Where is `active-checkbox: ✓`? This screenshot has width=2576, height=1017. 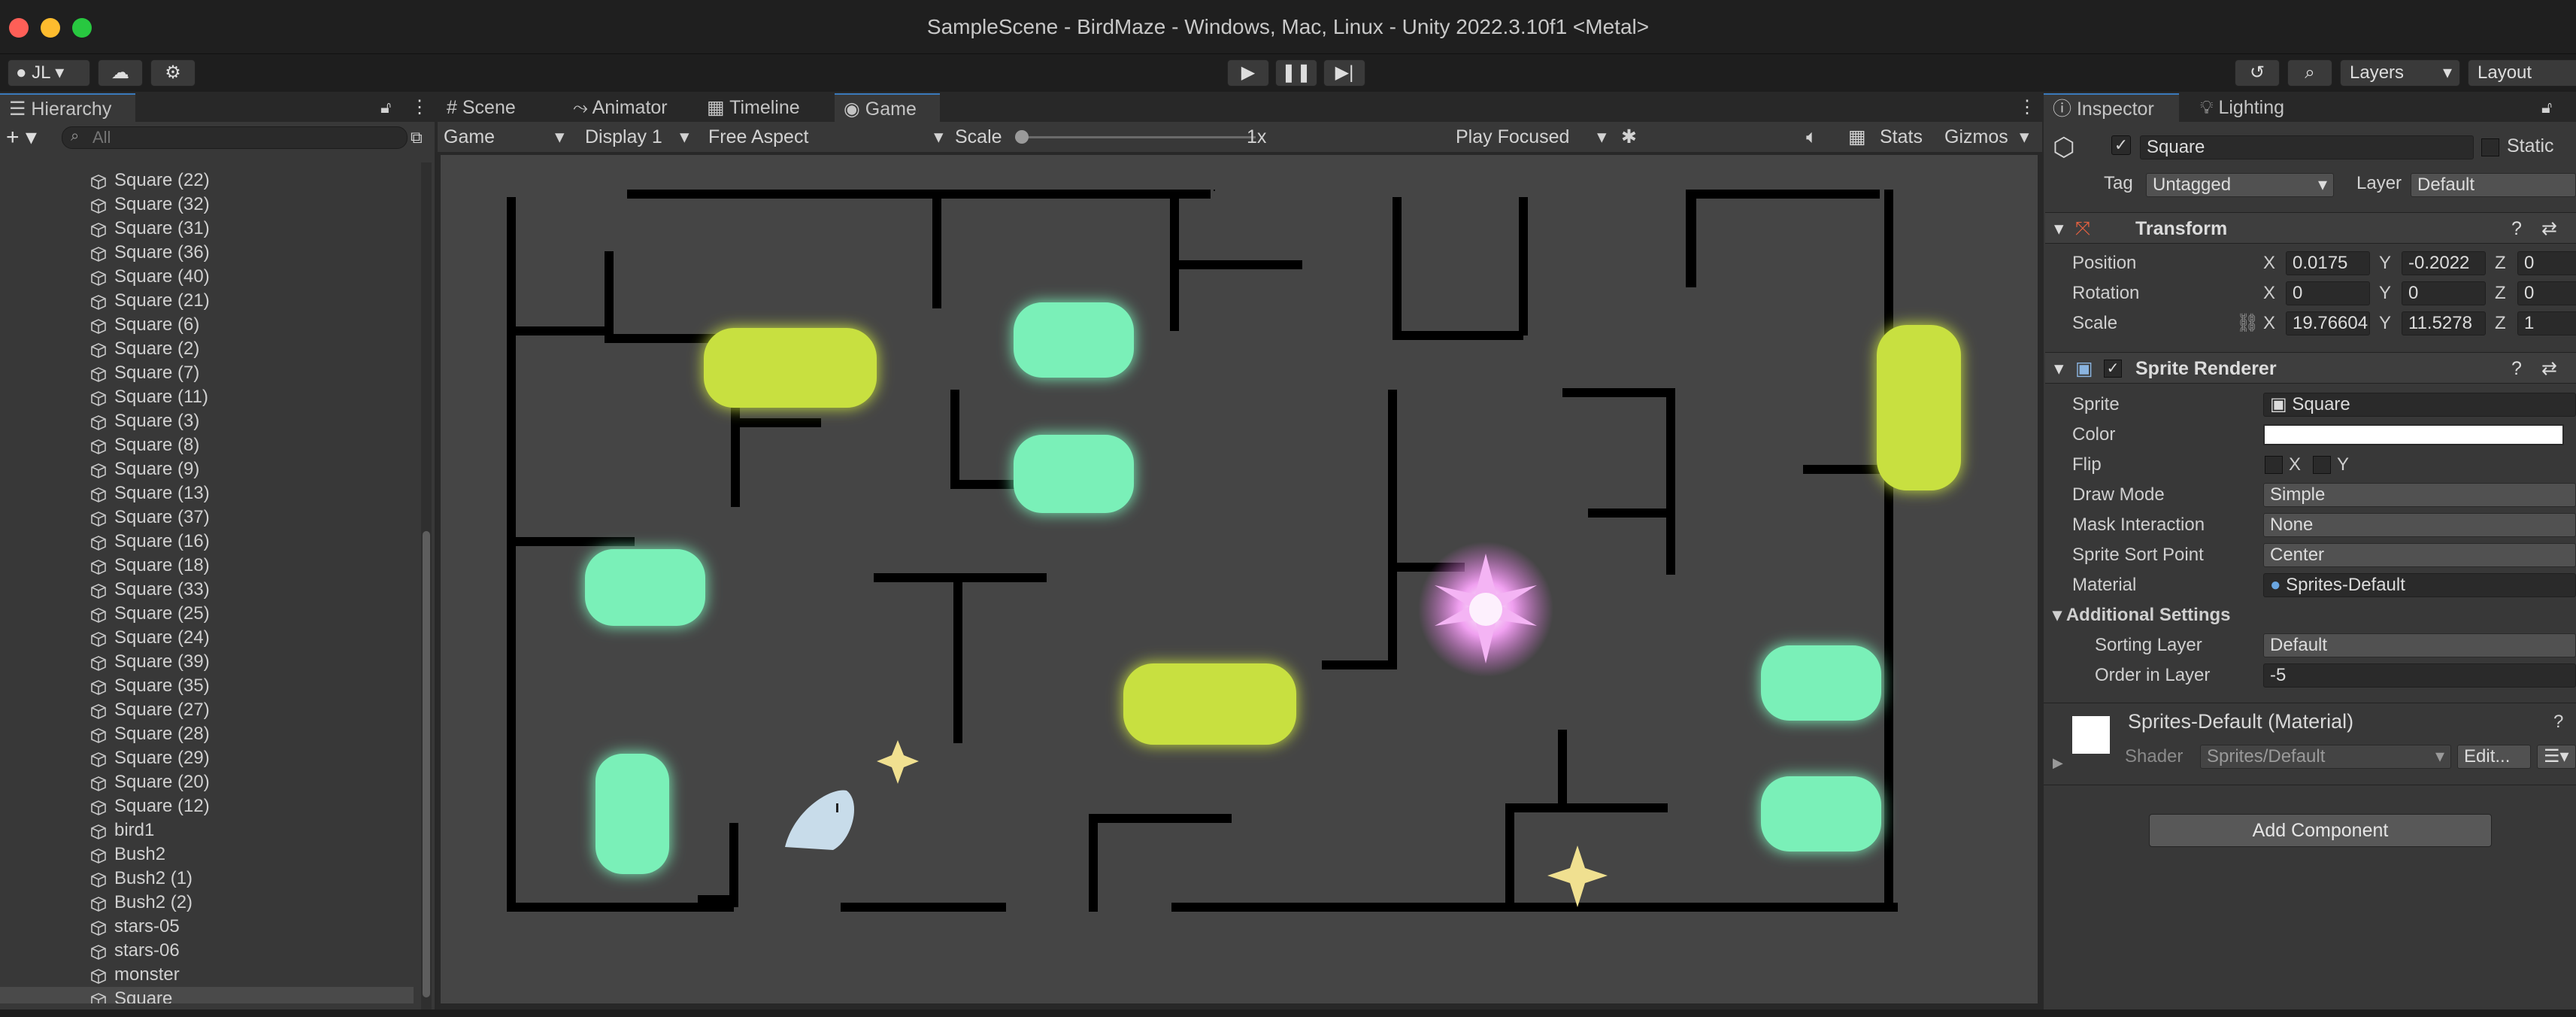
active-checkbox: ✓ is located at coordinates (2121, 145).